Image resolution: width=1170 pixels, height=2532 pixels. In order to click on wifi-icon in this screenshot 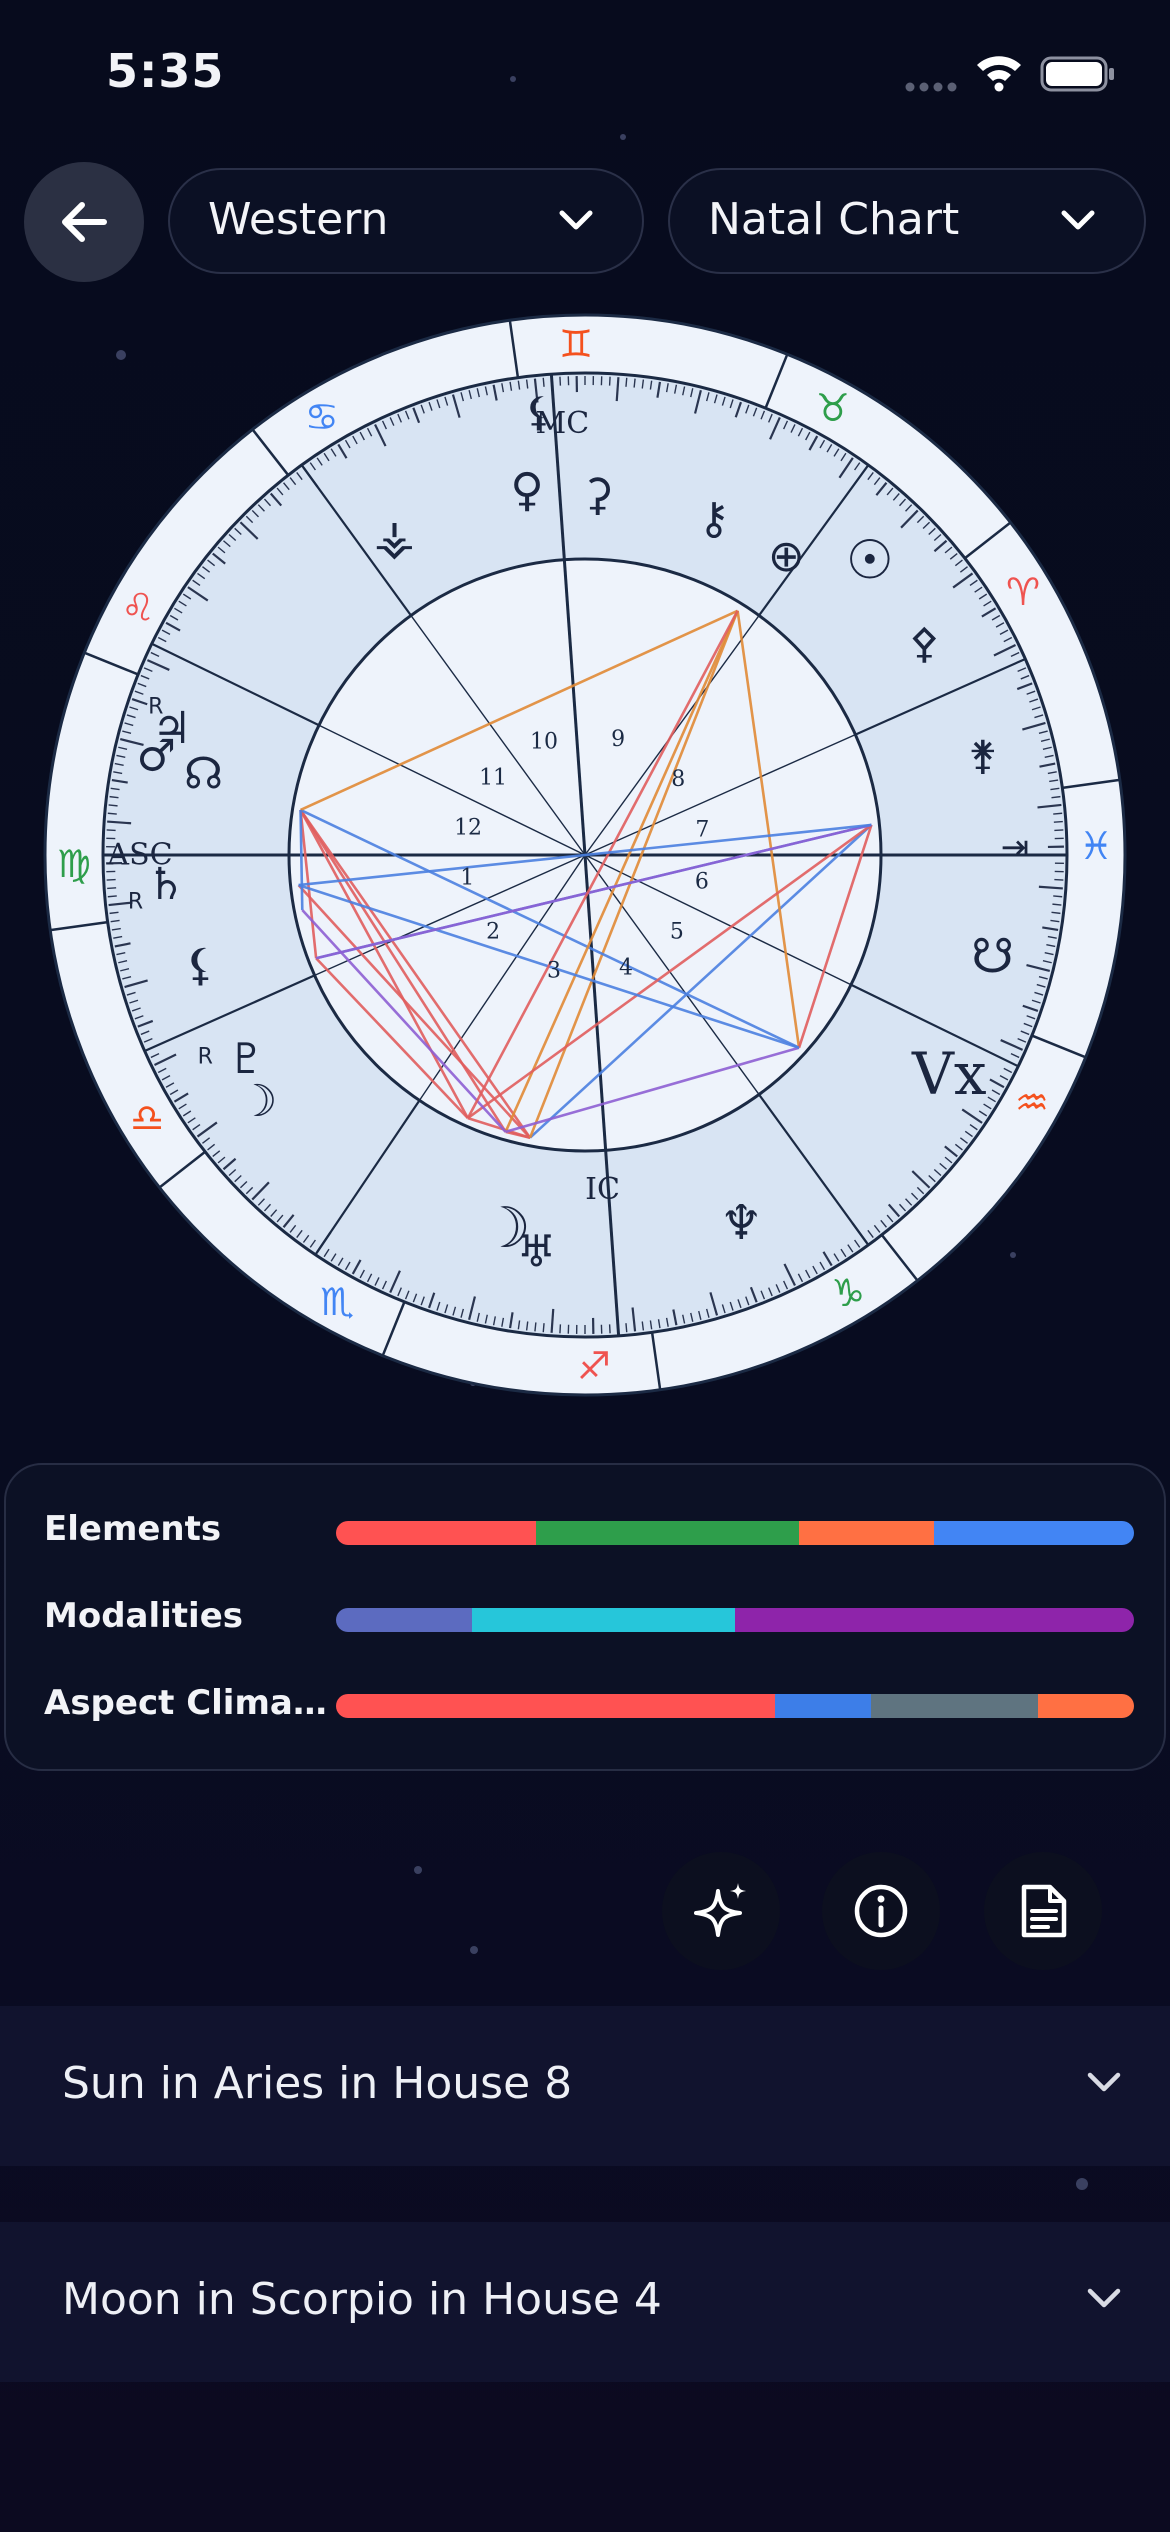, I will do `click(999, 74)`.